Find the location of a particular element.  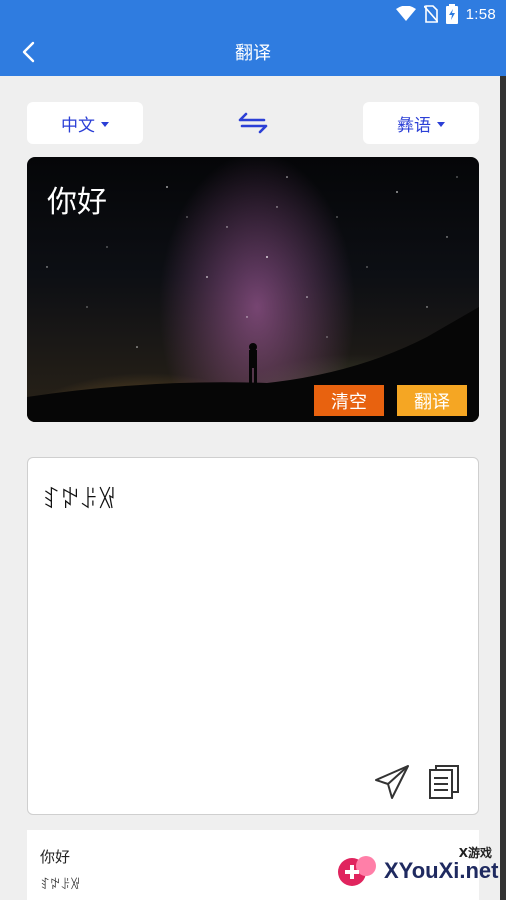

paper-plane-icon is located at coordinates (392, 782).